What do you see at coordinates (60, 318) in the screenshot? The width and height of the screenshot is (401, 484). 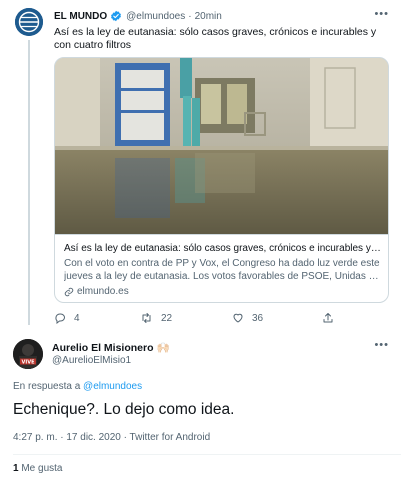 I see `reply-icon` at bounding box center [60, 318].